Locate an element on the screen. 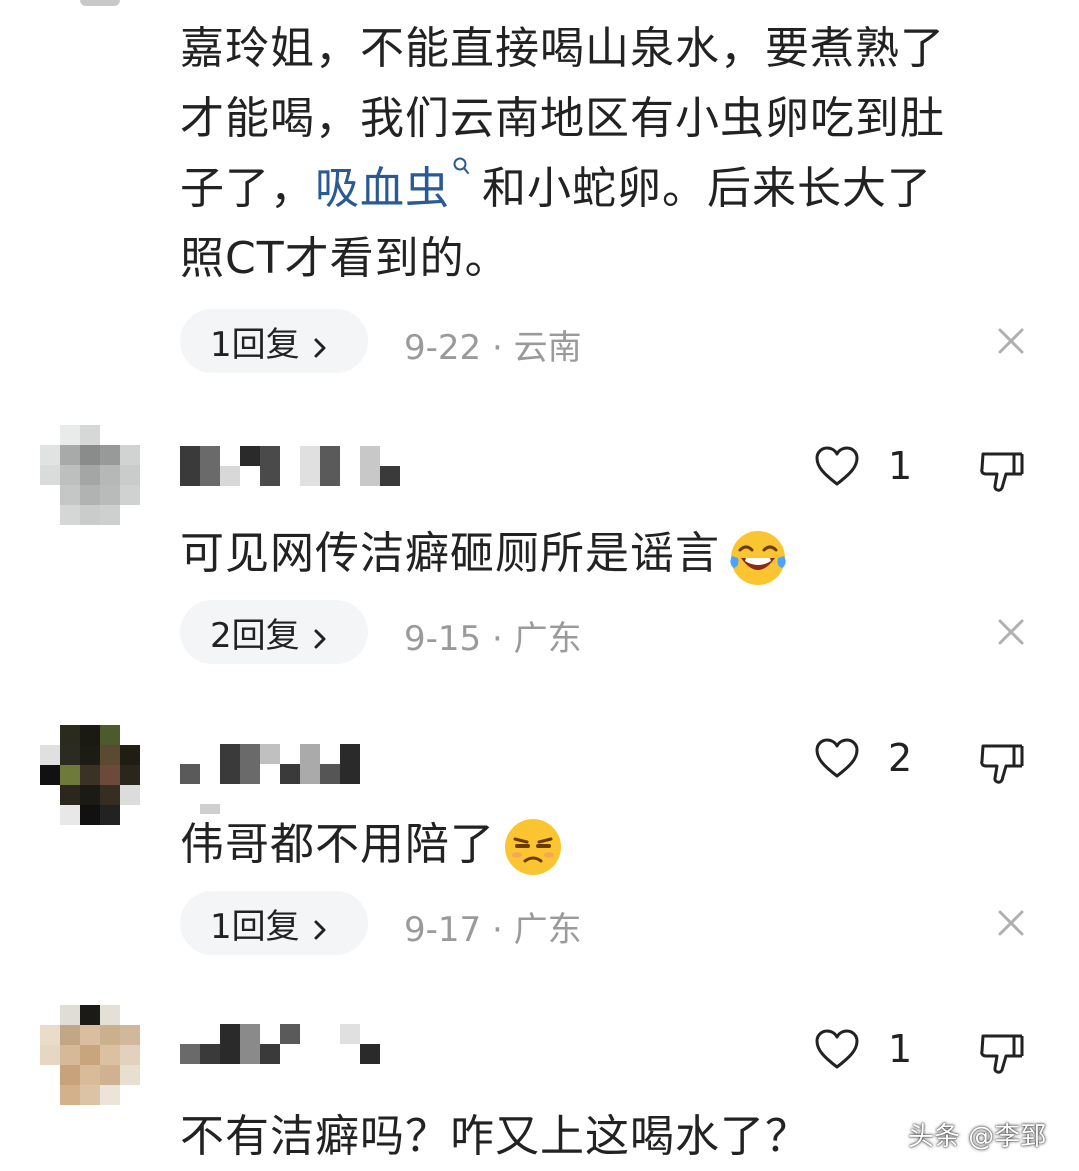 The width and height of the screenshot is (1079, 1171). comment-meta: 9-22 · 云南 is located at coordinates (493, 348).